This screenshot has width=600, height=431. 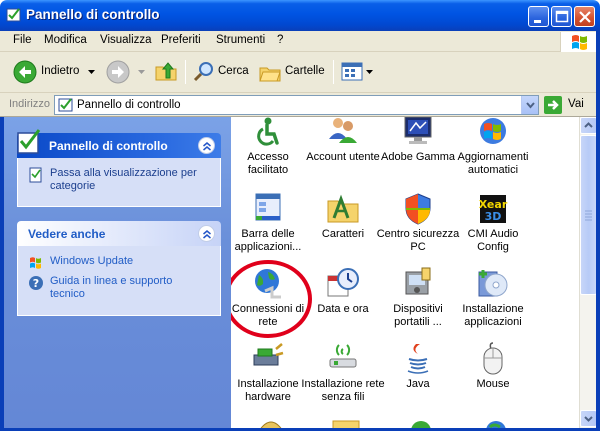 What do you see at coordinates (268, 390) in the screenshot?
I see `item-label: Installazione hardware` at bounding box center [268, 390].